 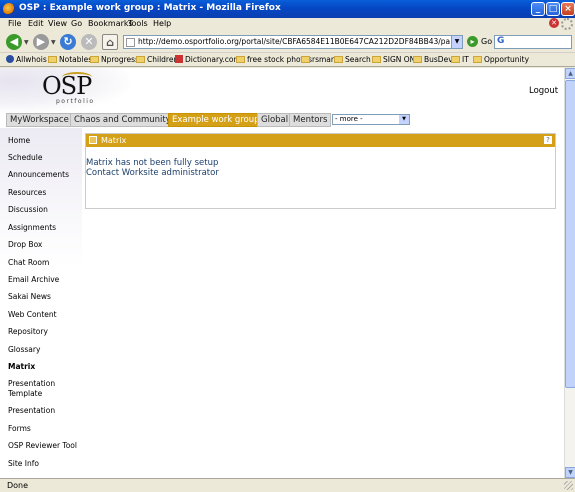 What do you see at coordinates (9, 9) in the screenshot?
I see `firefox-icon` at bounding box center [9, 9].